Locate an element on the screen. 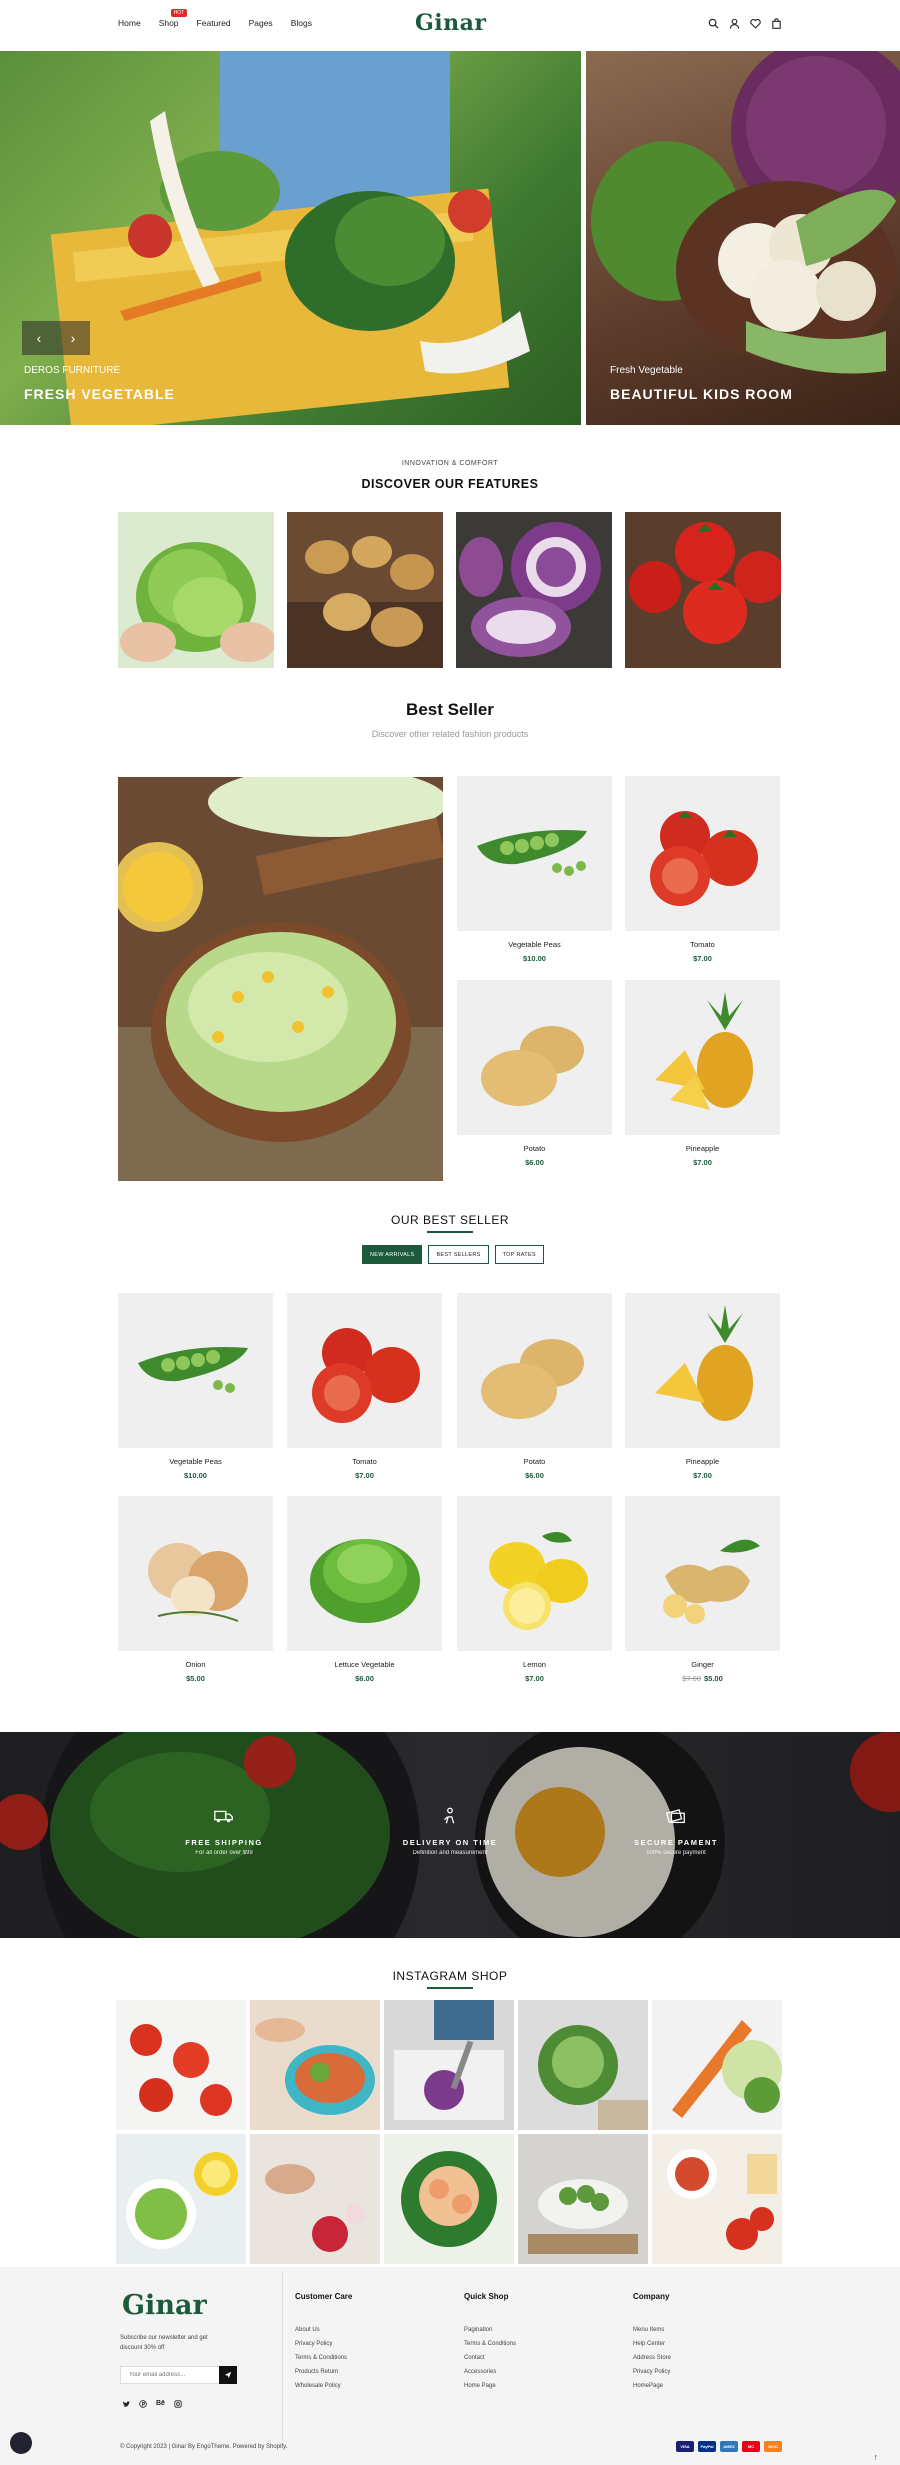  footer-link: About Us is located at coordinates (323, 2330).